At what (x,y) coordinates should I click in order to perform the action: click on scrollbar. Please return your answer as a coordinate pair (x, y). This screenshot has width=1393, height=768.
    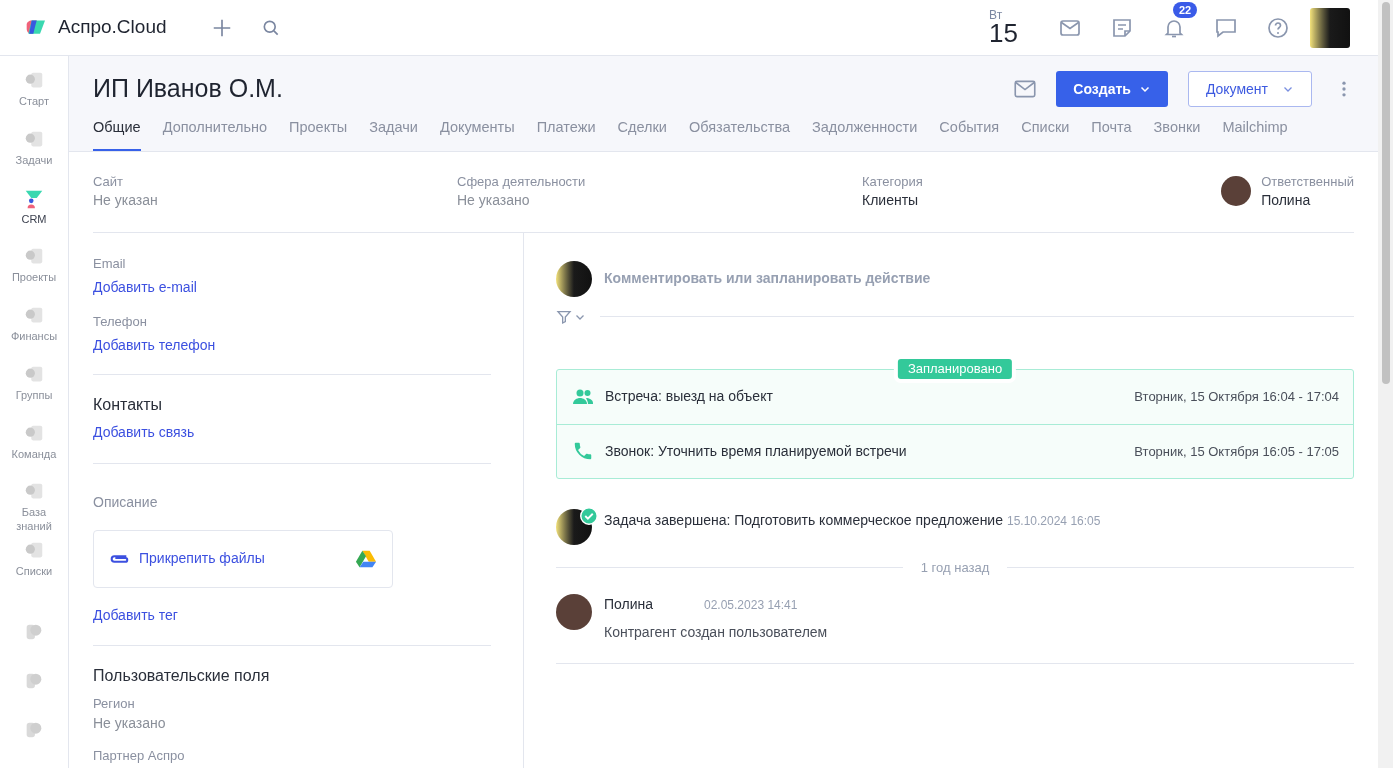
    Looking at the image, I should click on (1385, 384).